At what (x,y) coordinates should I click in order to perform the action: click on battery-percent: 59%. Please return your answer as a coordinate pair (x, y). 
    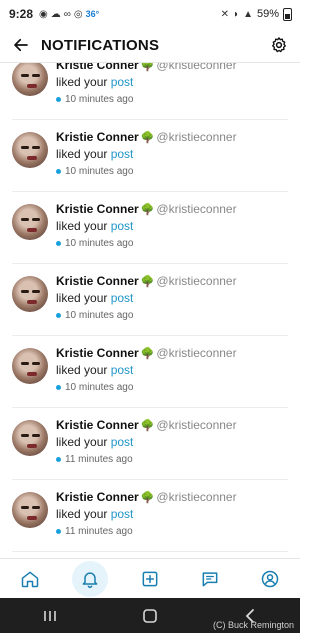
    Looking at the image, I should click on (267, 14).